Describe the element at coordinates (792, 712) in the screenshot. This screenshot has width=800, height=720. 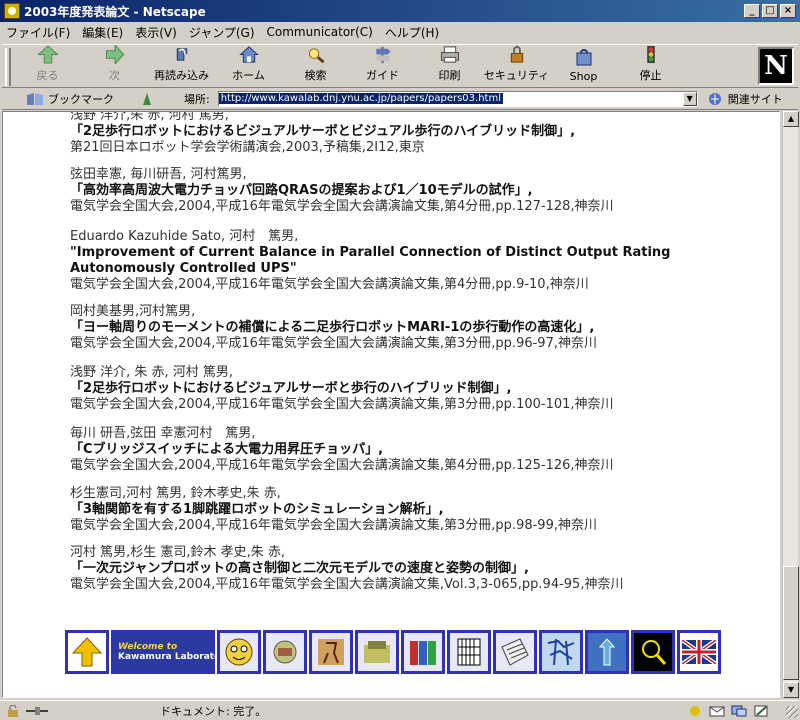
I see `resize-grip` at that location.